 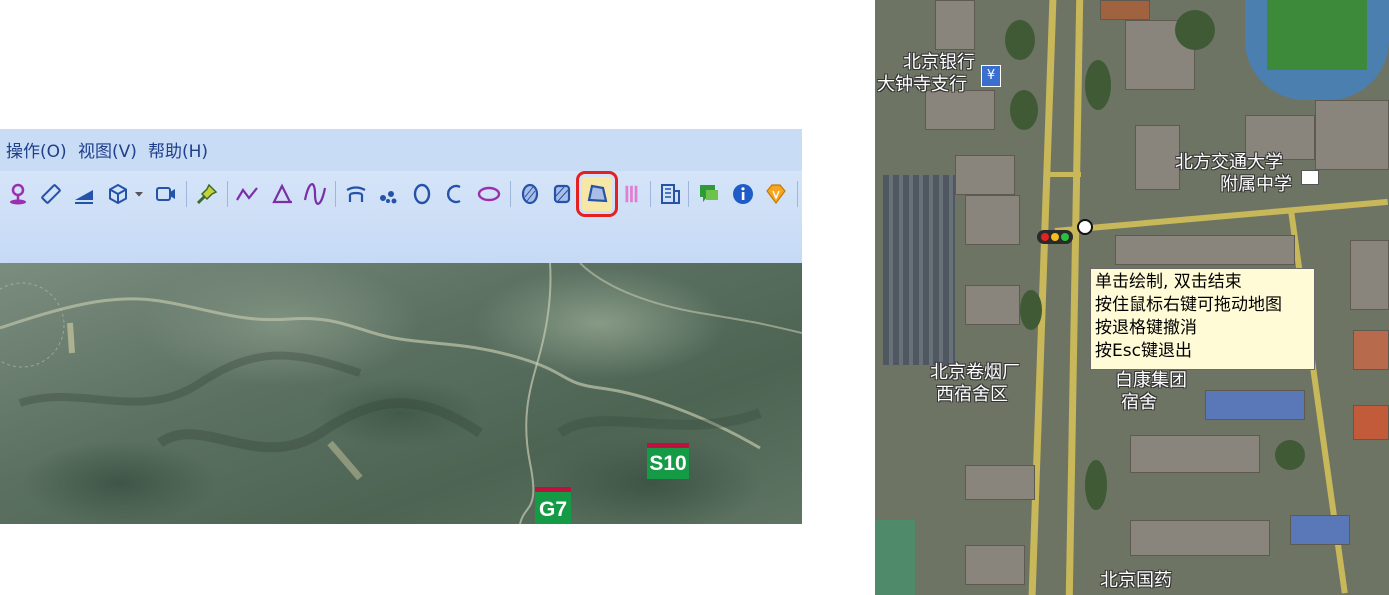 I want to click on vertical-bars-icon, so click(x=631, y=194).